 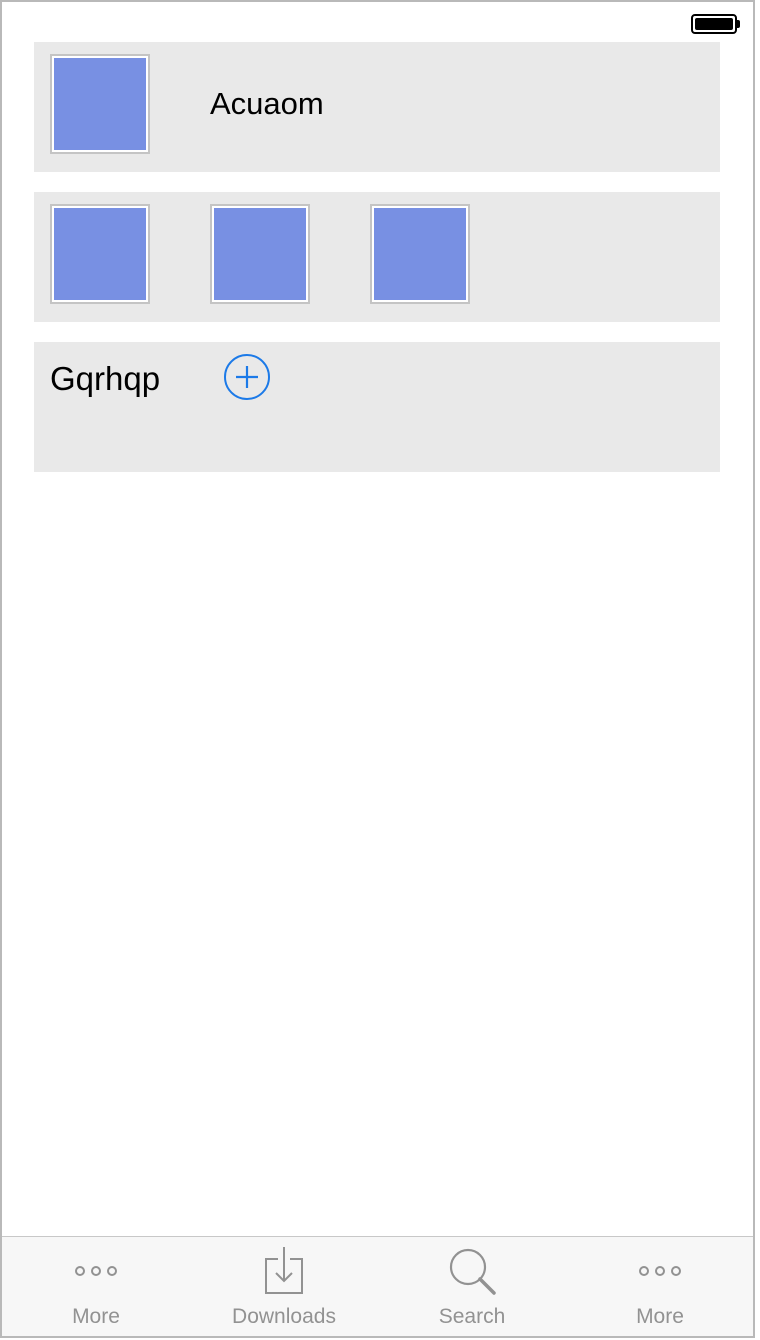 I want to click on downloads-icon, so click(x=284, y=1273).